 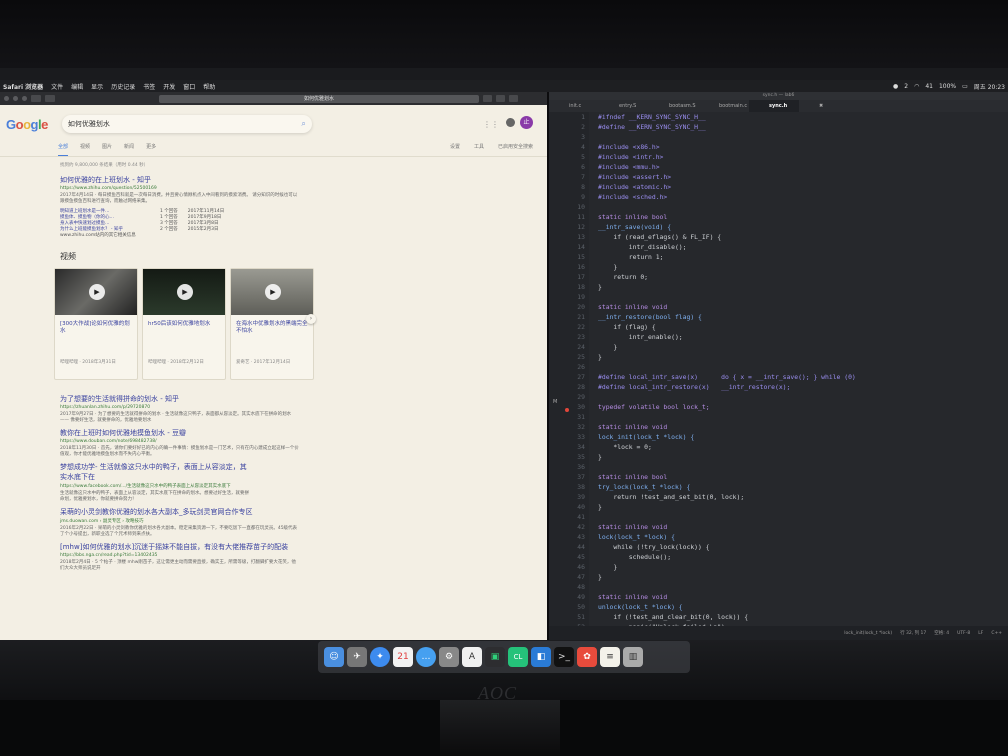 I want to click on result-title: 教你在上班时如何优雅地摸鱼划水 - 豆瓣, so click(x=180, y=433).